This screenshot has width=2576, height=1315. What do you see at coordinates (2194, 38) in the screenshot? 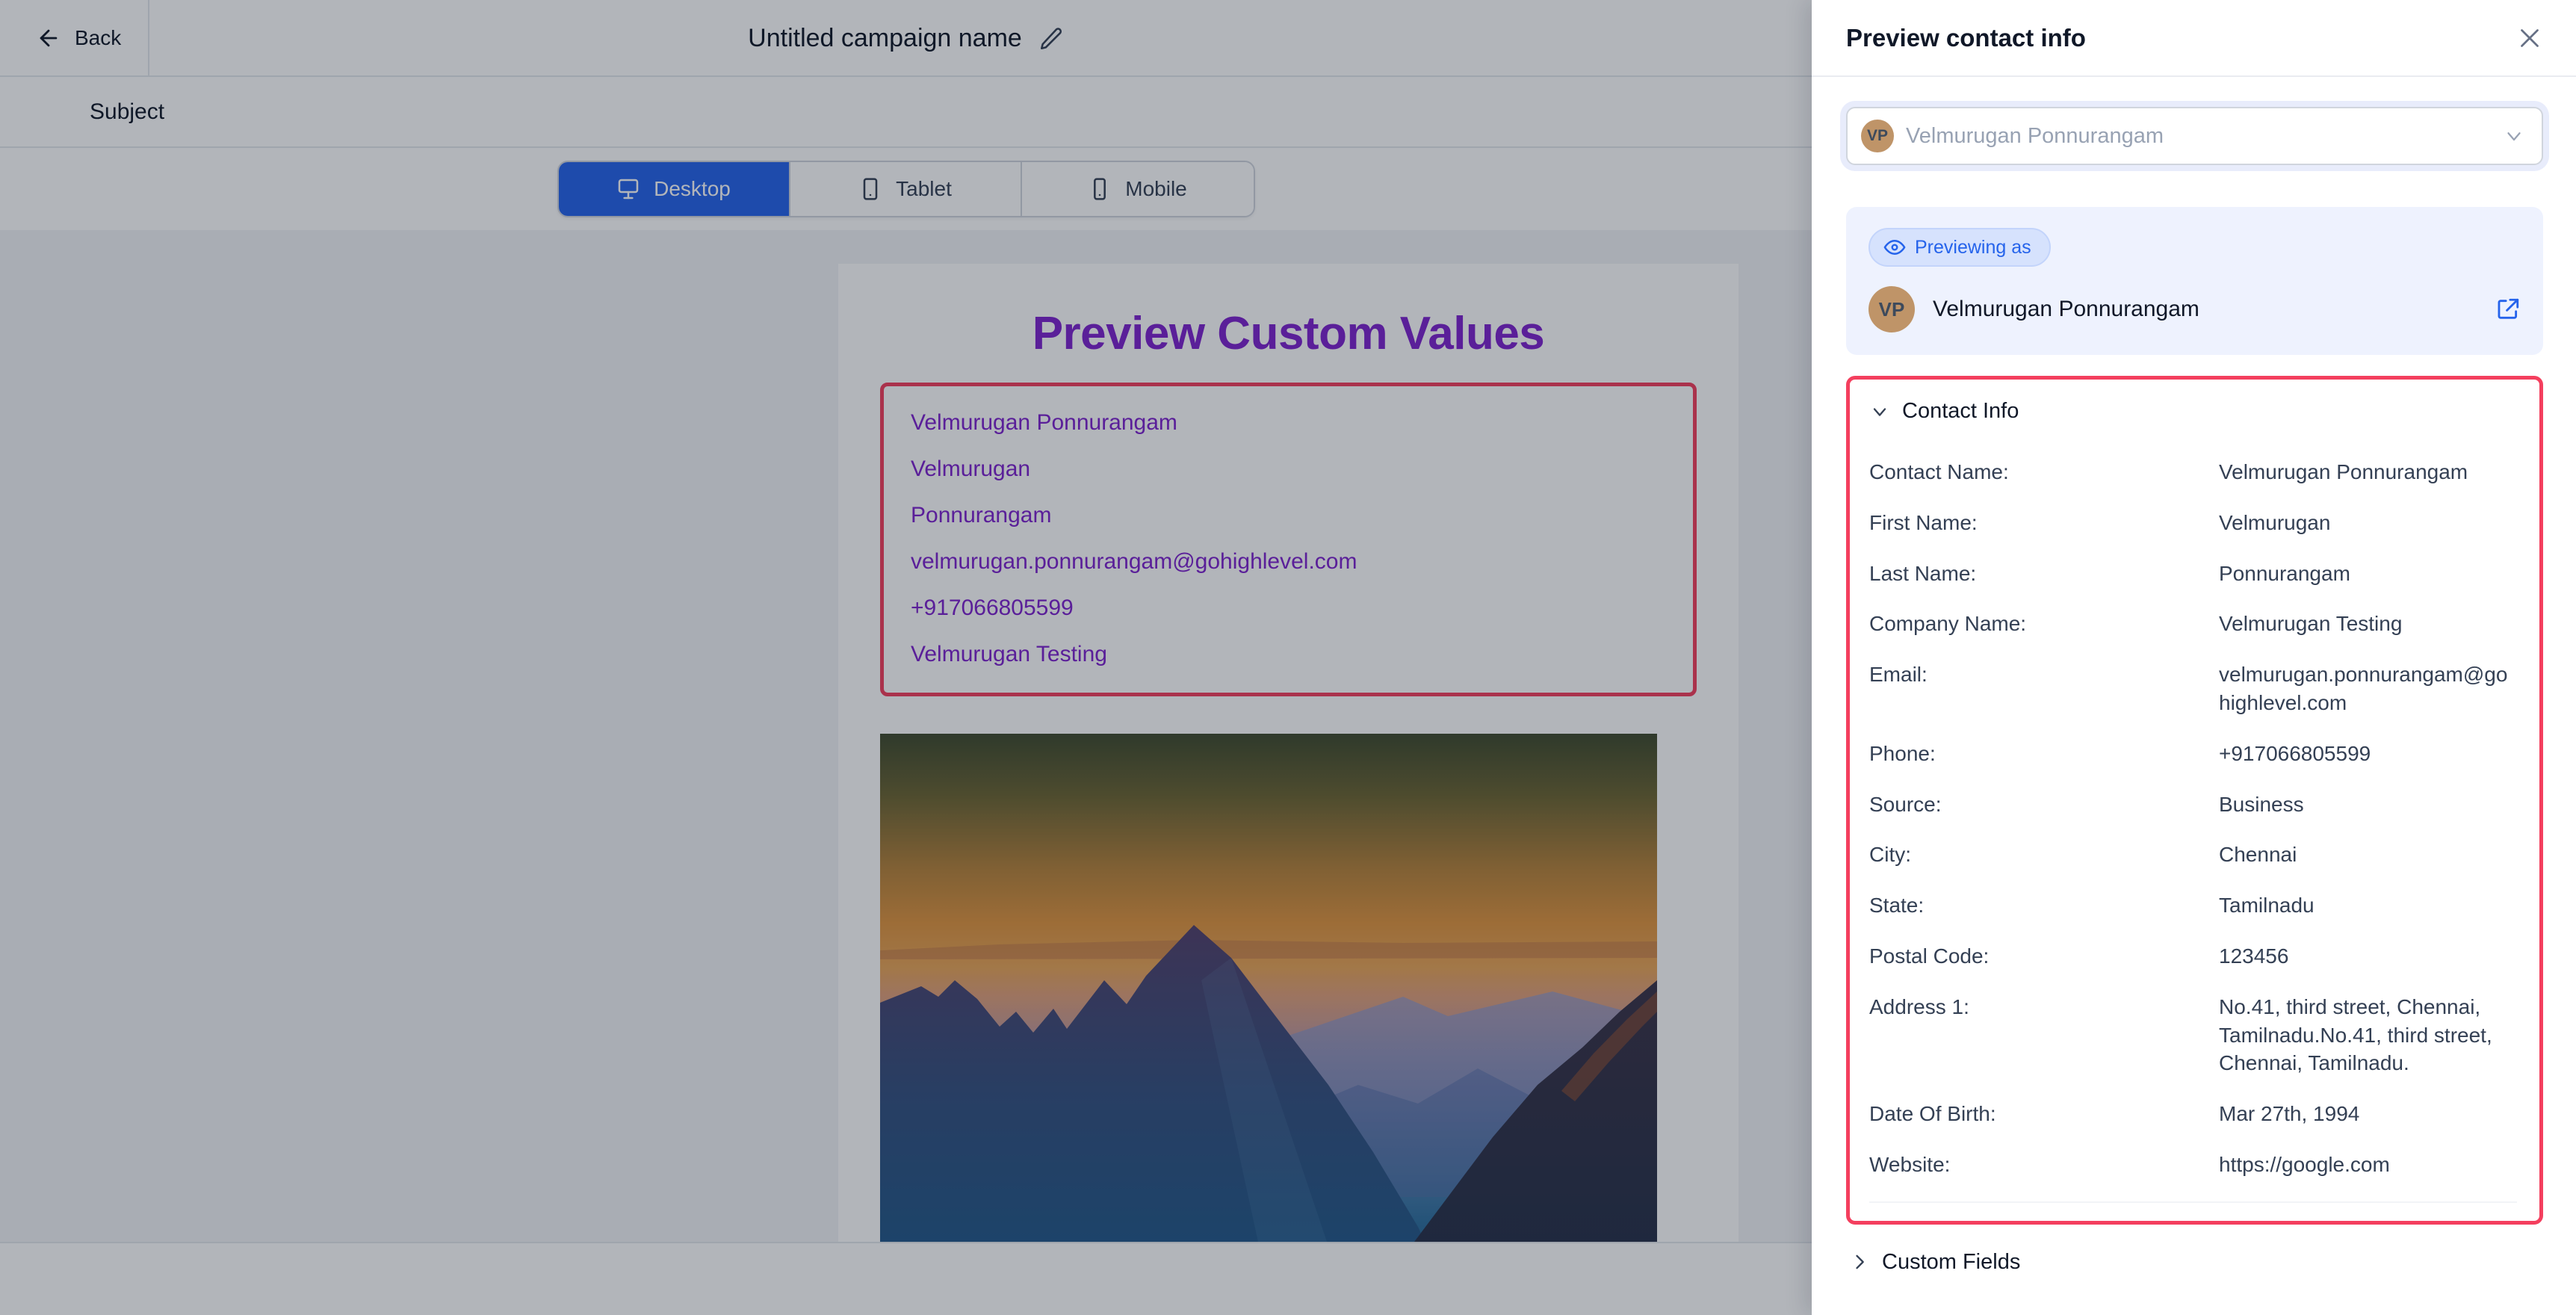
I see `drawer-header: Preview contact info` at bounding box center [2194, 38].